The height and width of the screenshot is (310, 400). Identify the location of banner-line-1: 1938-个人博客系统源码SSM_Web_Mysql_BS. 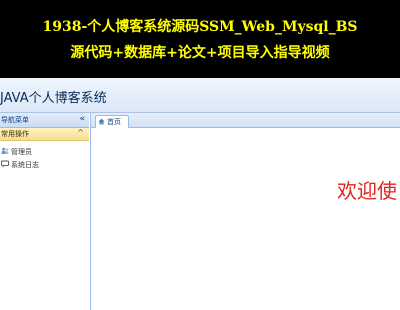
(200, 27).